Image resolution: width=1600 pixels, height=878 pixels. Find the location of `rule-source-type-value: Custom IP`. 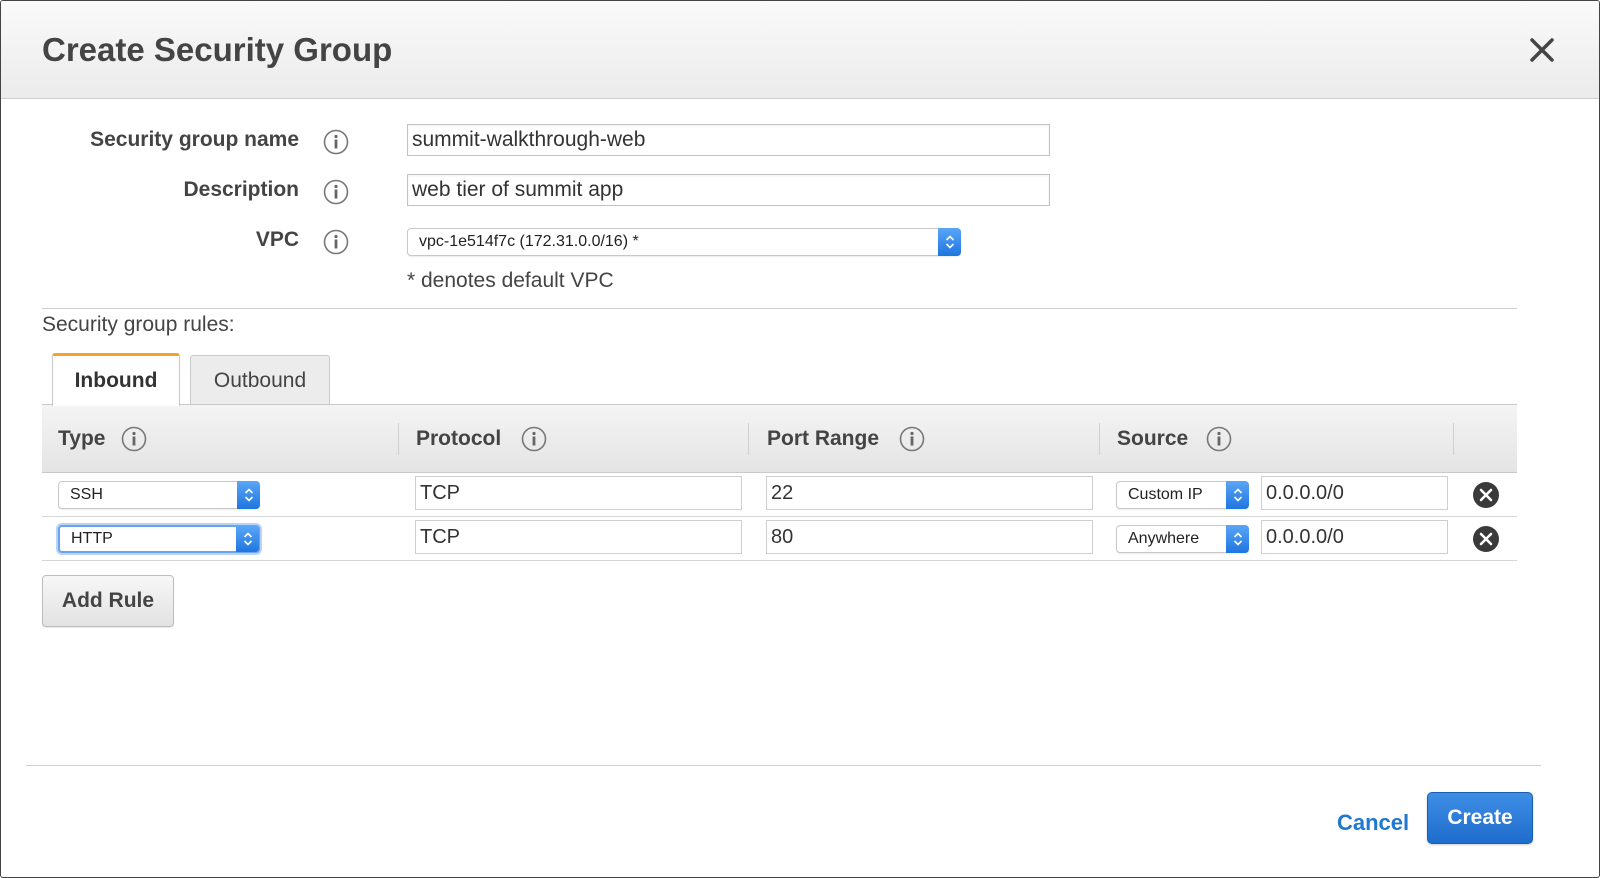

rule-source-type-value: Custom IP is located at coordinates (1165, 494).